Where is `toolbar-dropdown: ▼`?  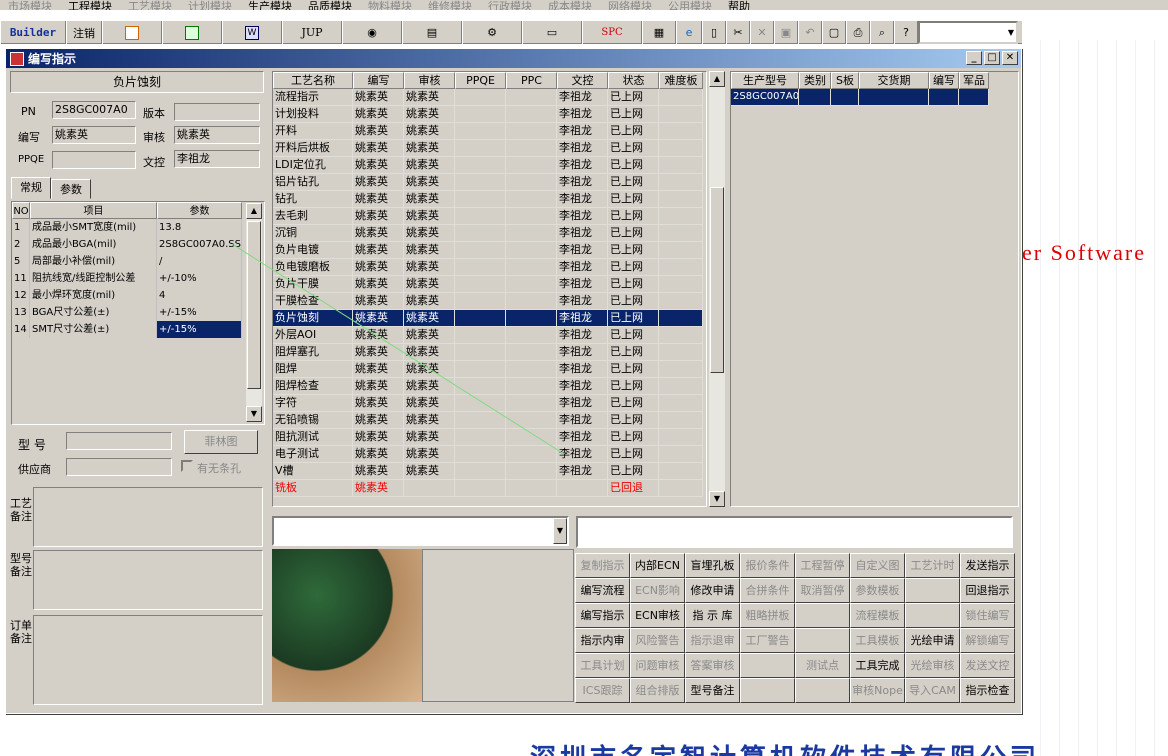
toolbar-dropdown: ▼ is located at coordinates (968, 32).